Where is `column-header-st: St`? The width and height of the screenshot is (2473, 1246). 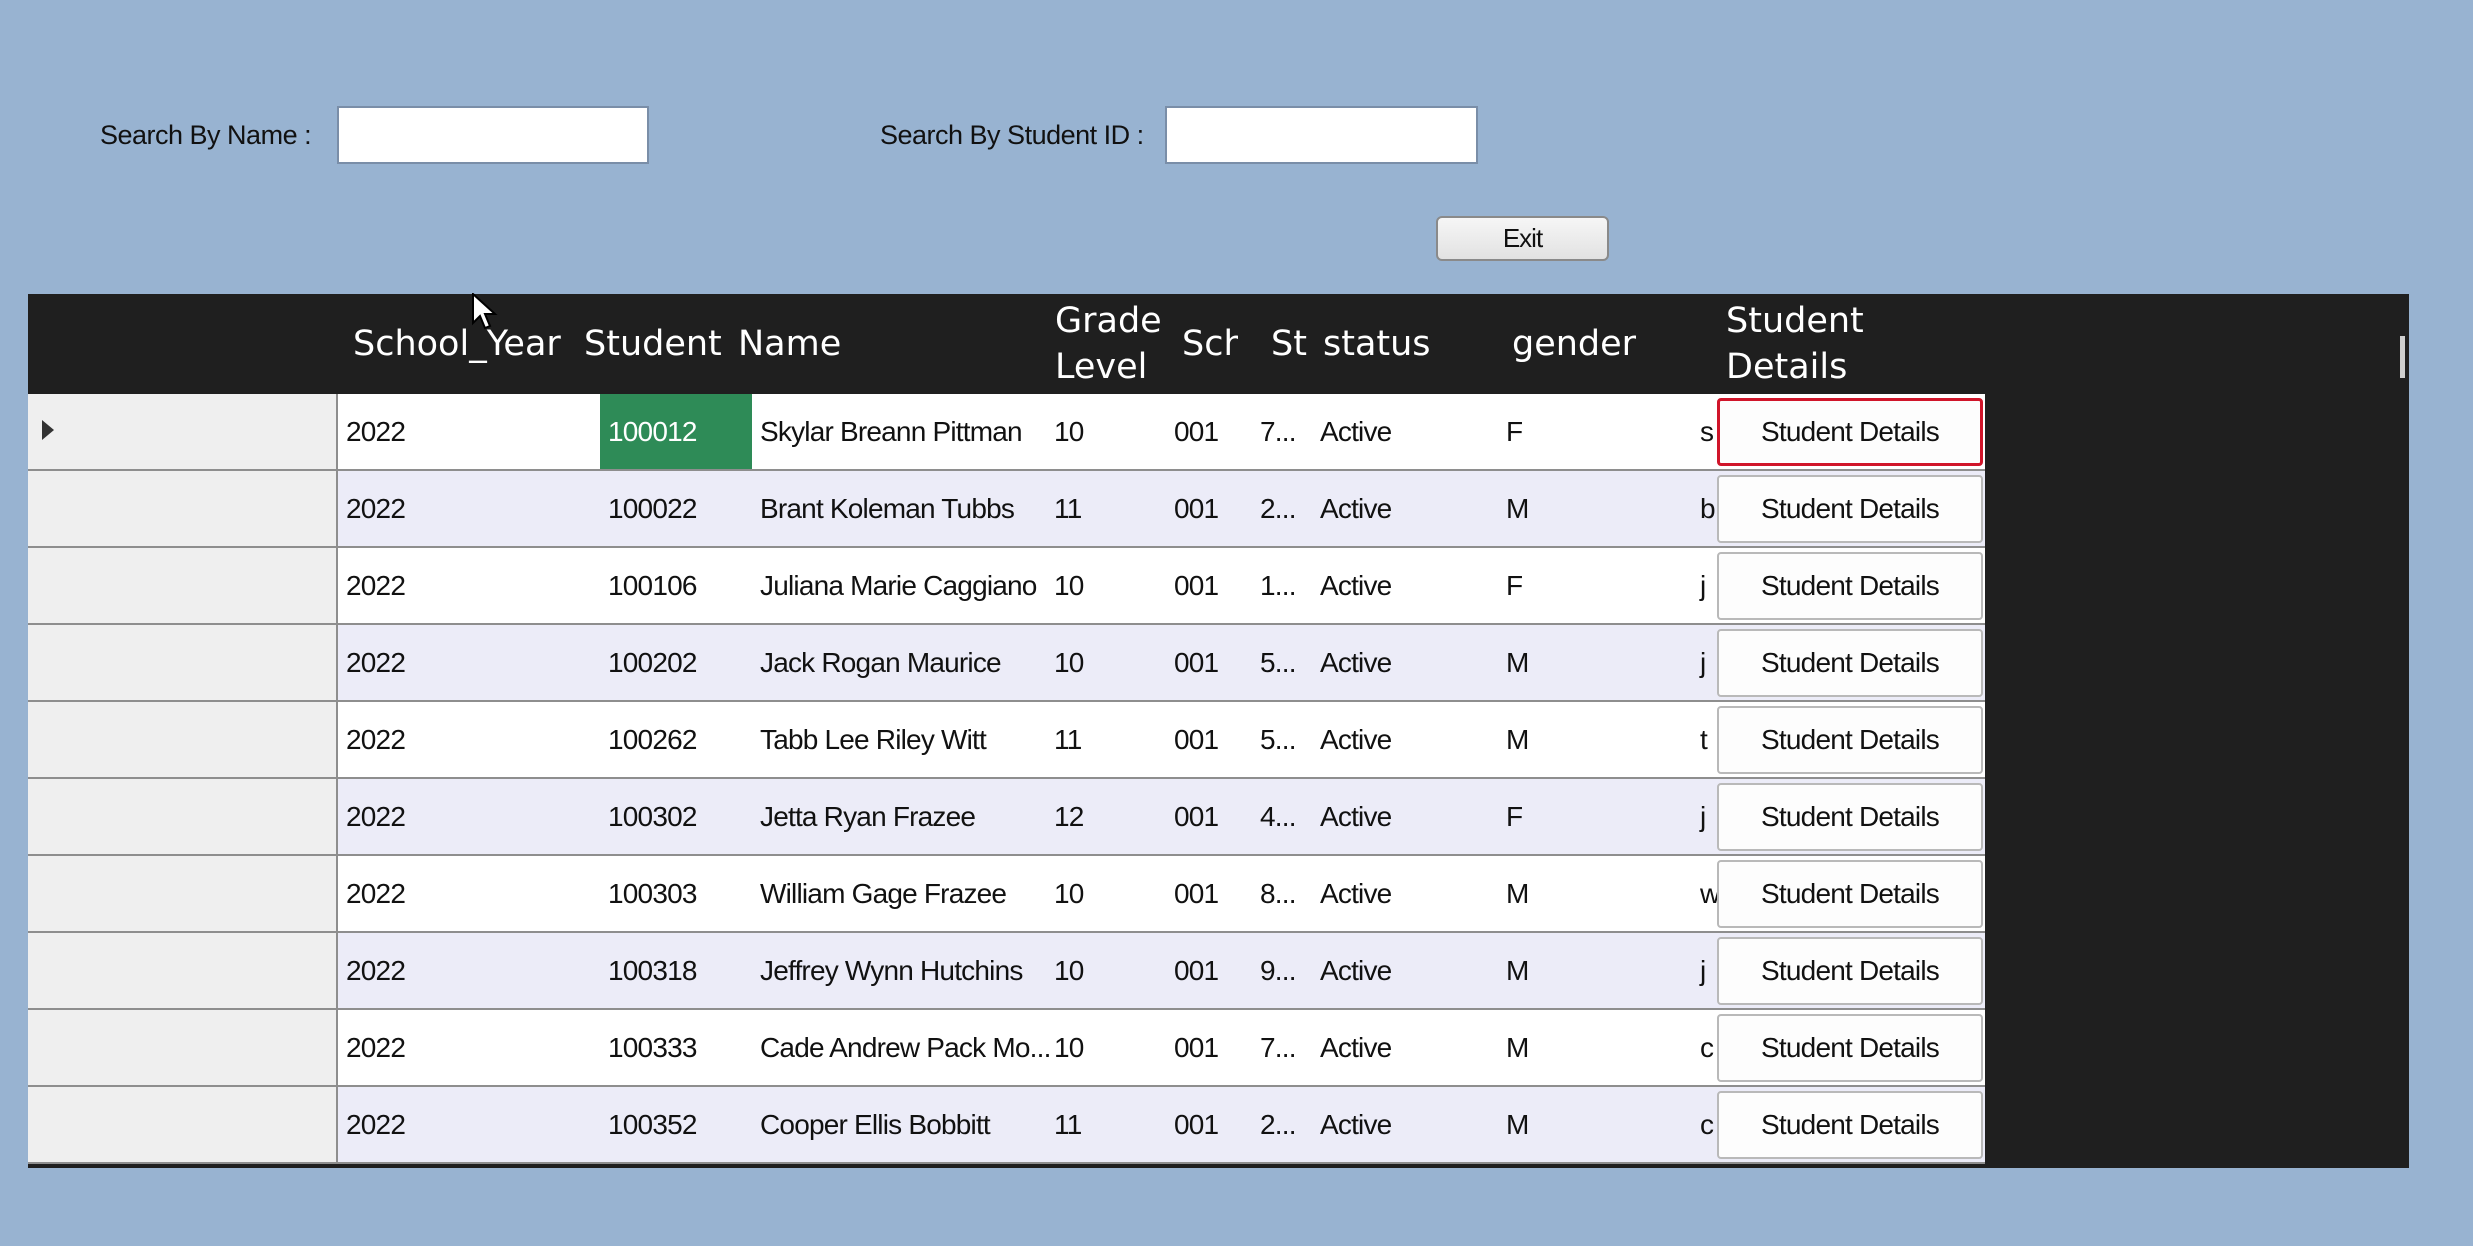 column-header-st: St is located at coordinates (1292, 344).